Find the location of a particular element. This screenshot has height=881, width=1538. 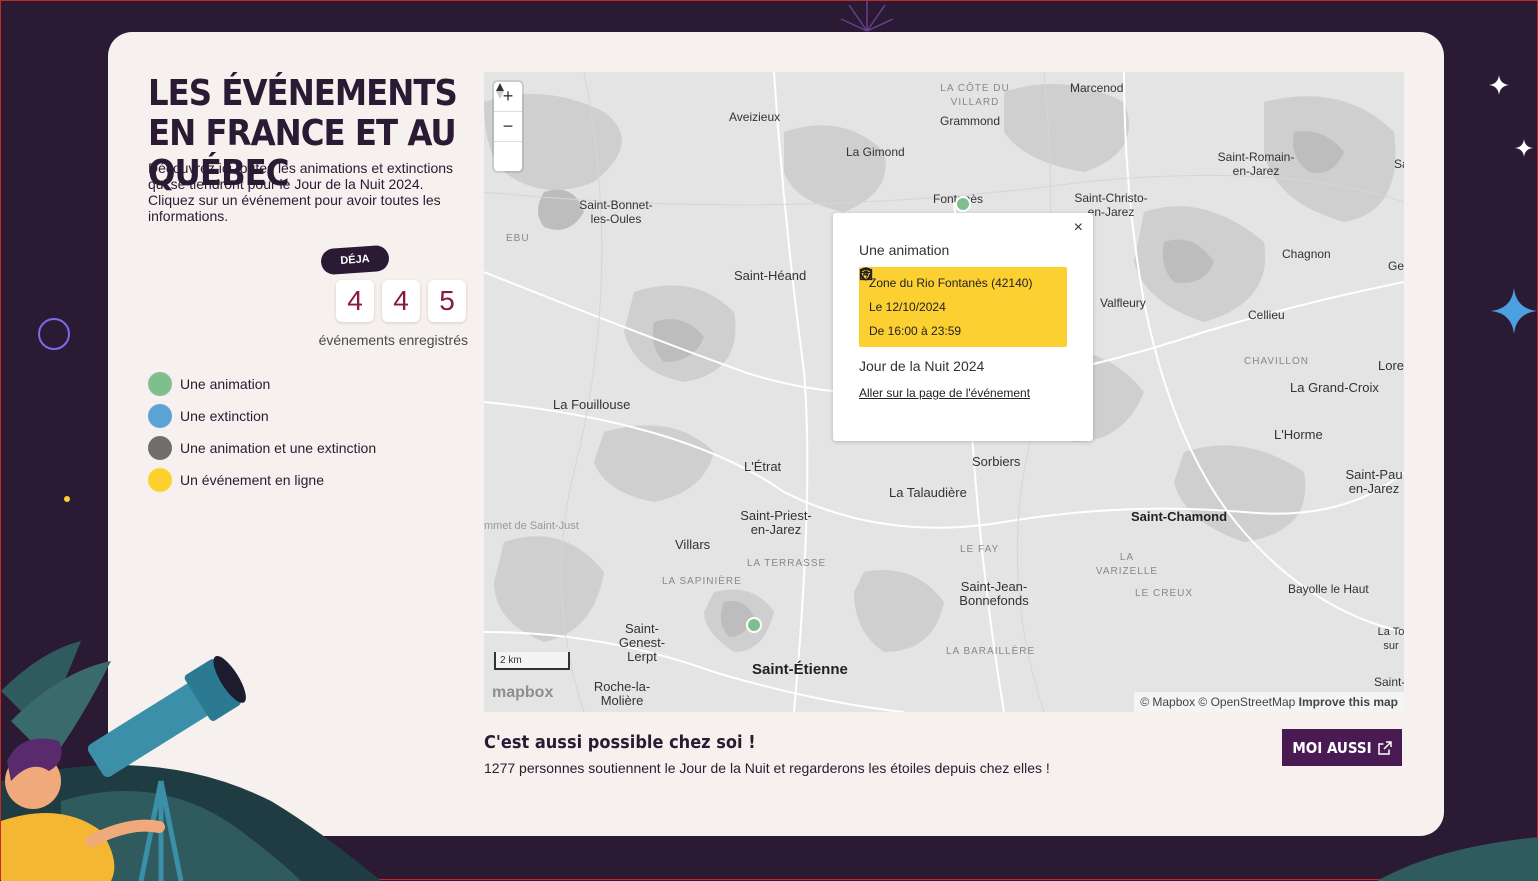

map-place-label: Villars is located at coordinates (693, 544).